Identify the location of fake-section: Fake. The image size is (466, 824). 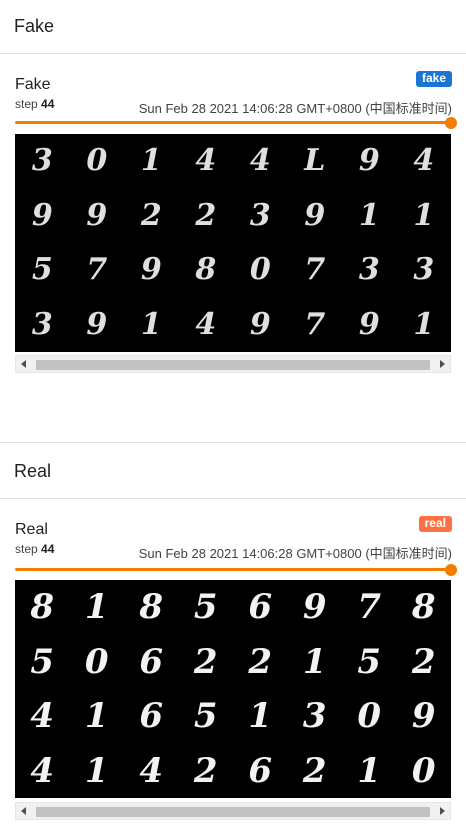
(233, 27).